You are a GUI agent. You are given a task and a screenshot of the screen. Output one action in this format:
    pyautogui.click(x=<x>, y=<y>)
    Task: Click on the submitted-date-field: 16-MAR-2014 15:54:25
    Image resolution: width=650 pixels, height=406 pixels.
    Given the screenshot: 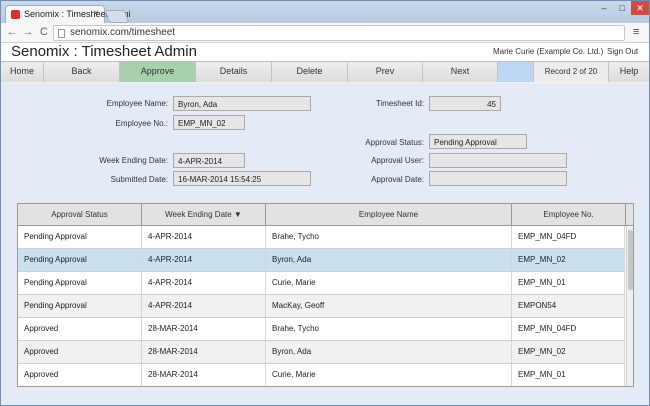 What is the action you would take?
    pyautogui.click(x=242, y=178)
    